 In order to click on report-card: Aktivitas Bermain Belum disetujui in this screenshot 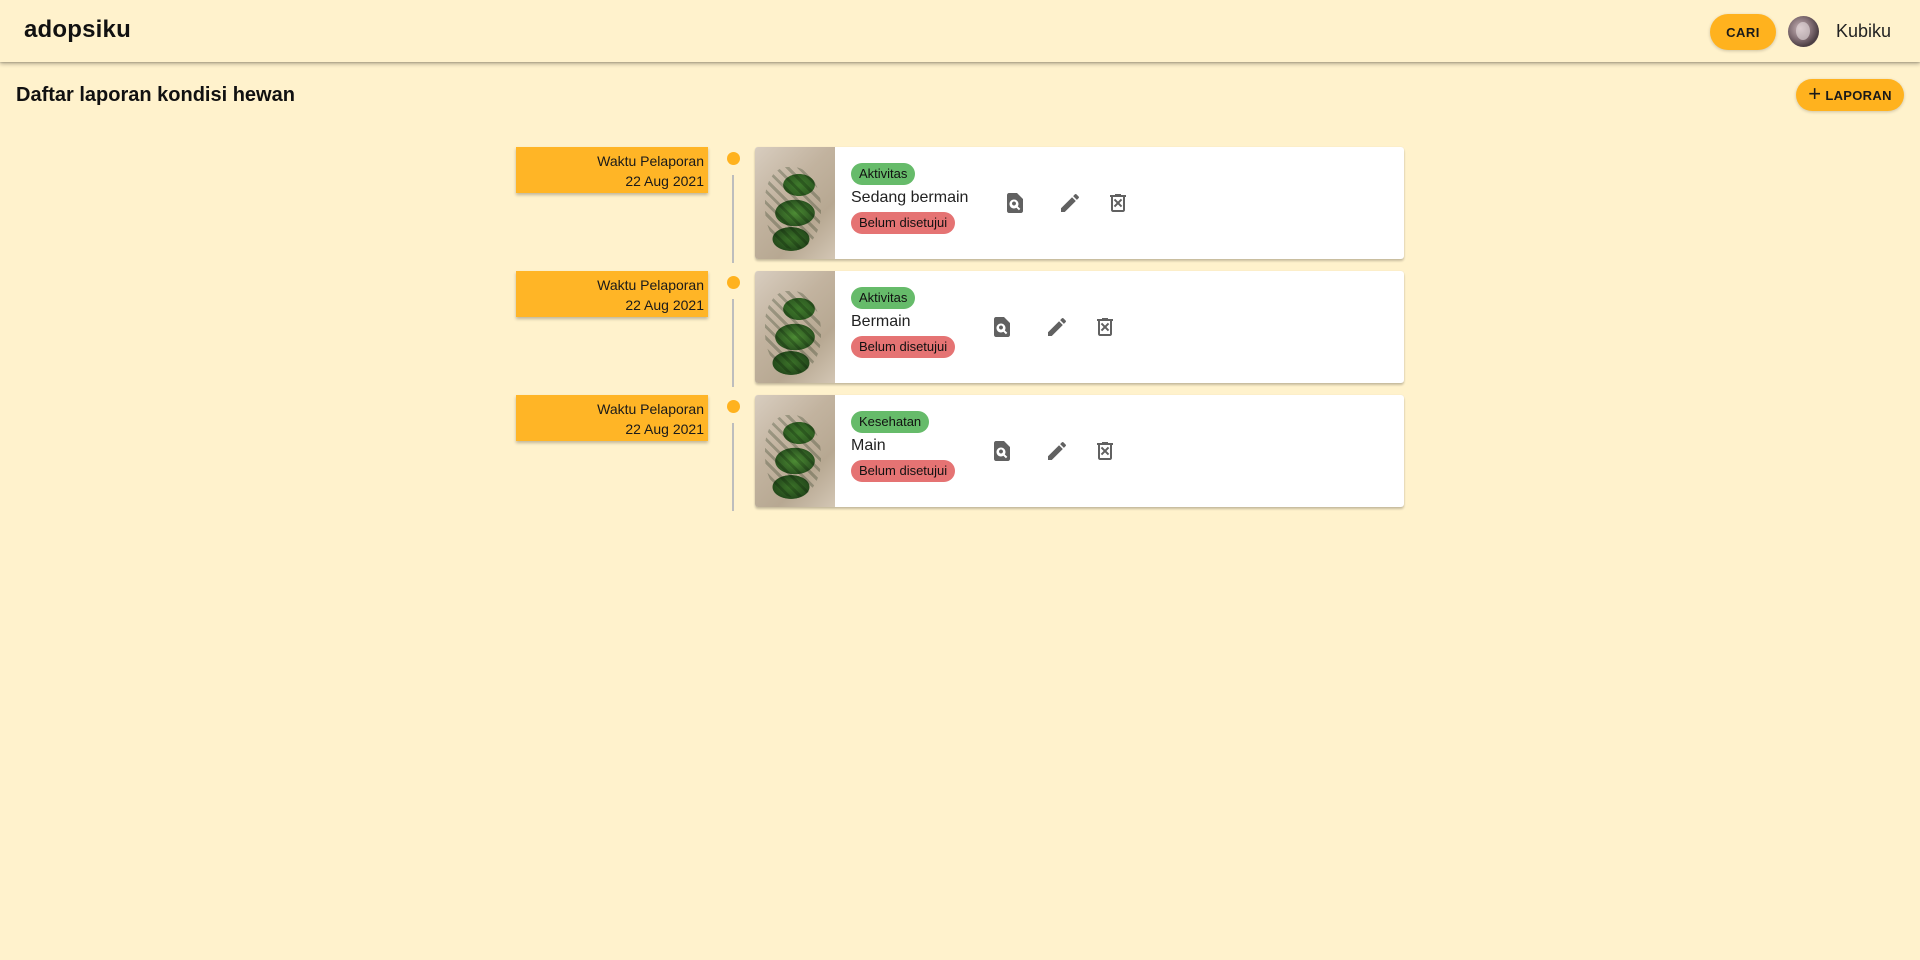, I will do `click(1079, 327)`.